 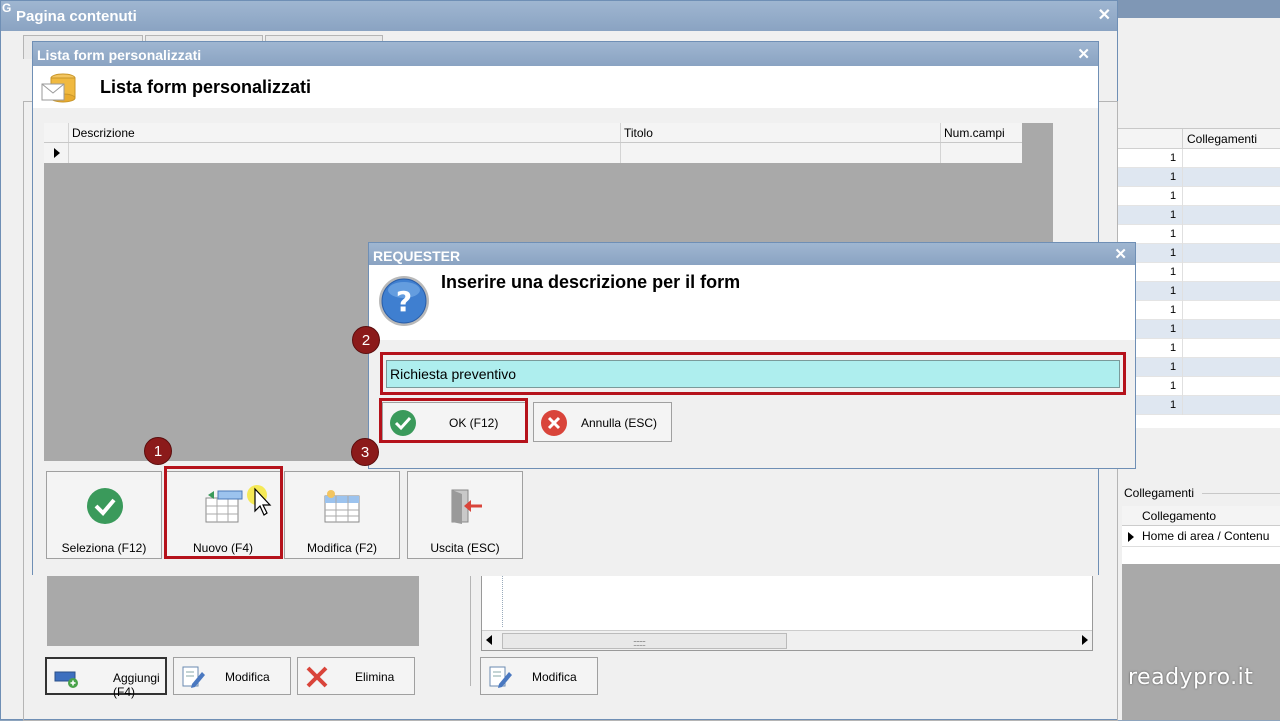 What do you see at coordinates (465, 548) in the screenshot?
I see `exit-button-label: Uscita (ESC)` at bounding box center [465, 548].